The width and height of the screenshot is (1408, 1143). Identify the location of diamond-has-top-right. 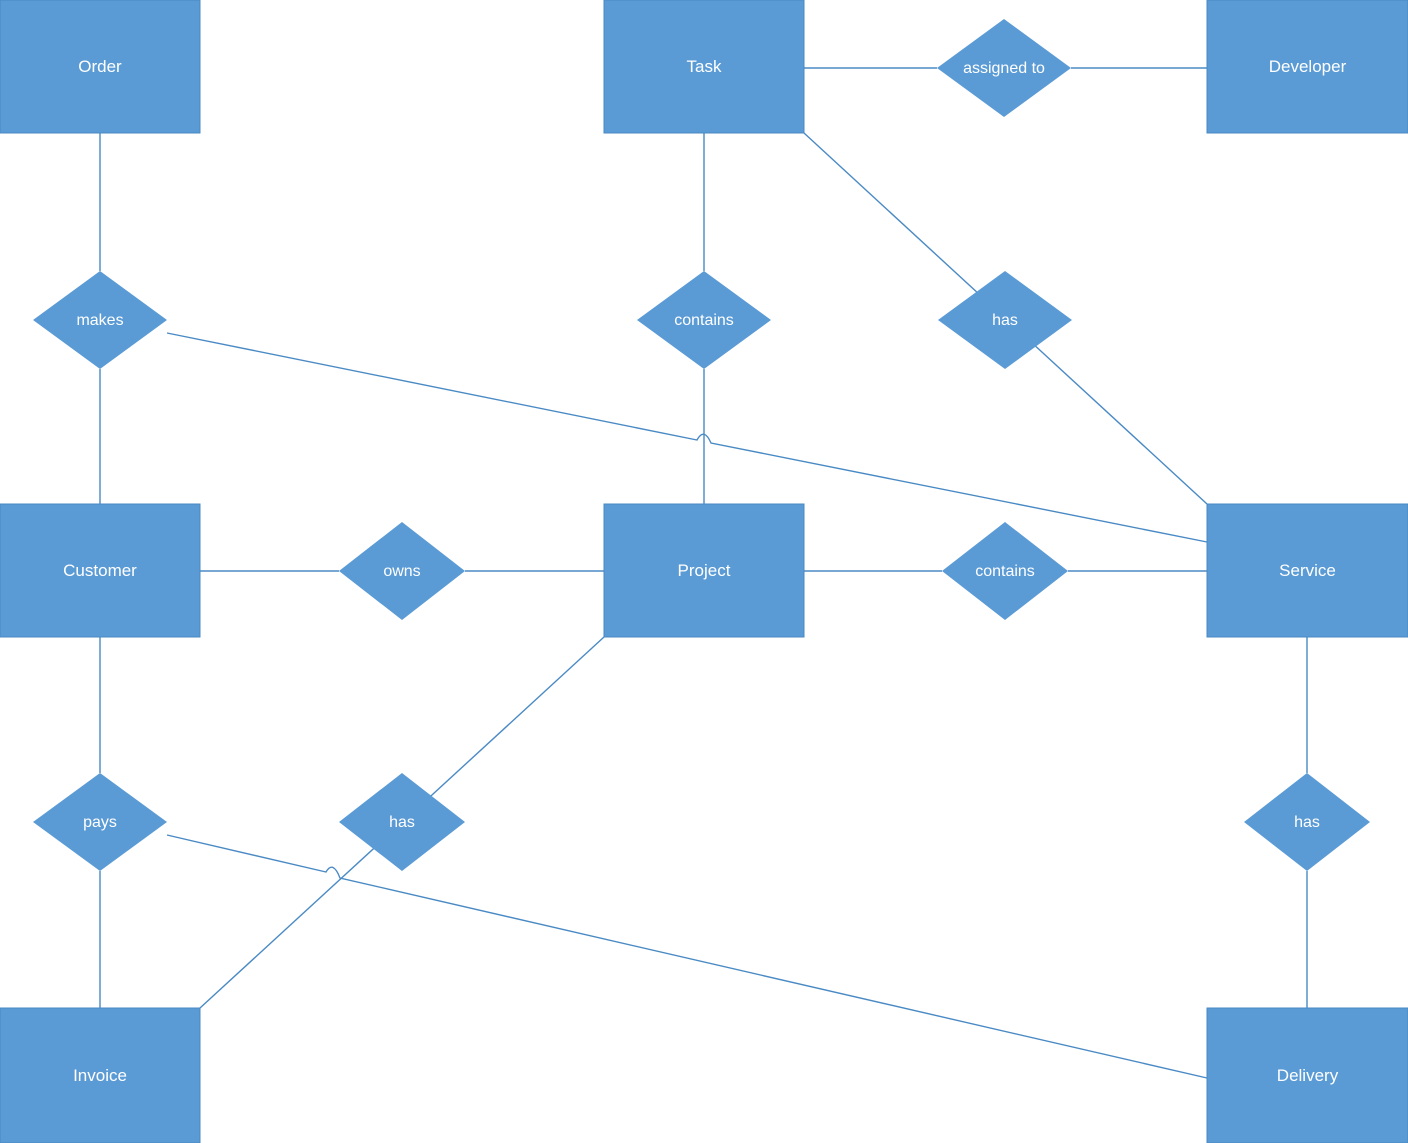
(1005, 320).